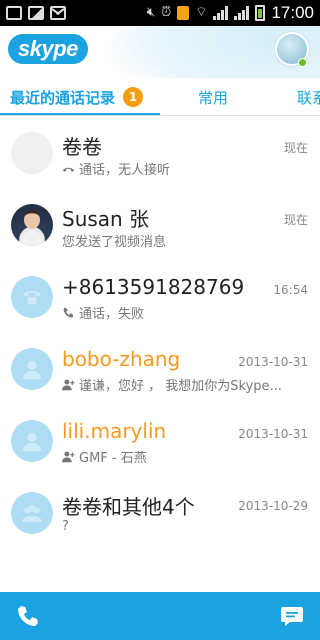  What do you see at coordinates (160, 153) in the screenshot?
I see `list-item: 卷卷 现在 通话，无人接听` at bounding box center [160, 153].